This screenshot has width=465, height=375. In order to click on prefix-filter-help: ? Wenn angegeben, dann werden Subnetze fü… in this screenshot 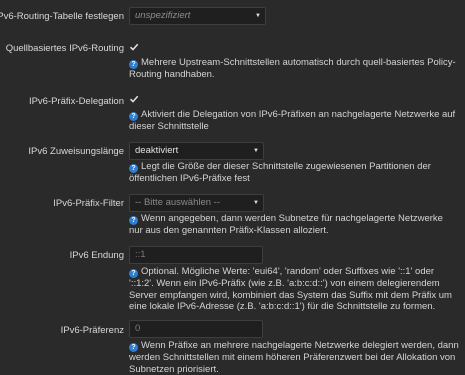, I will do `click(294, 225)`.